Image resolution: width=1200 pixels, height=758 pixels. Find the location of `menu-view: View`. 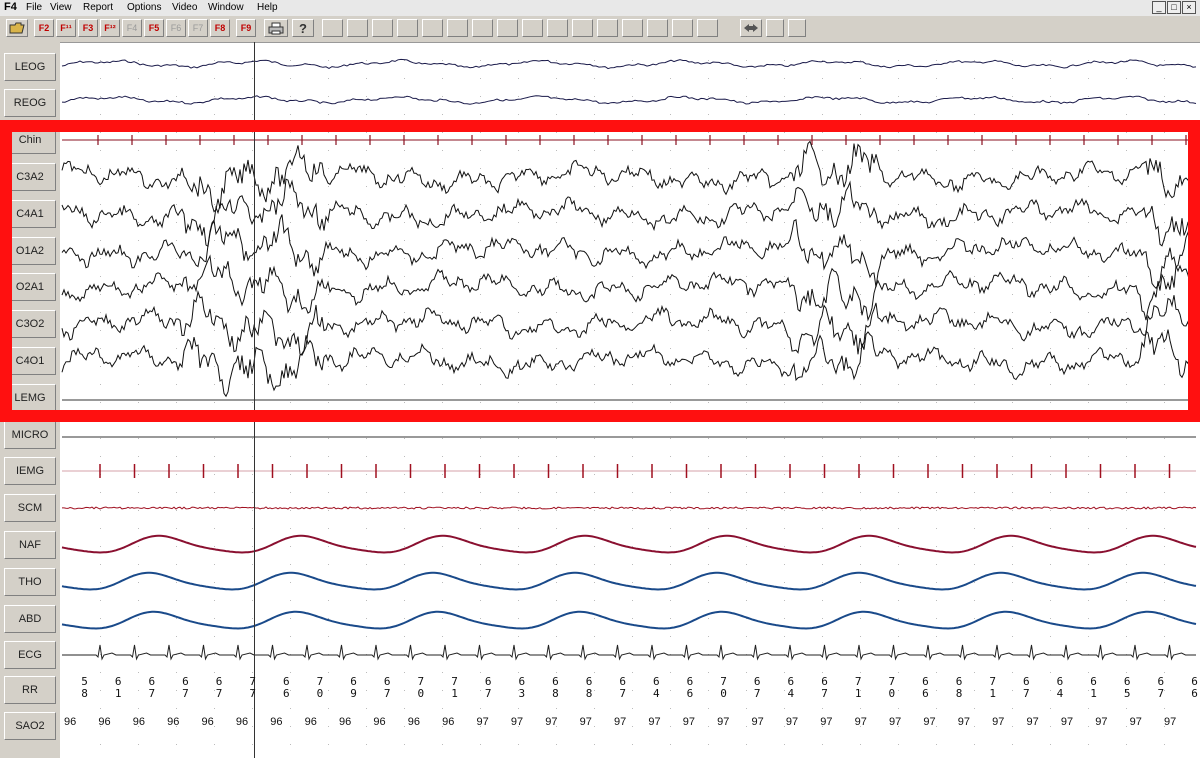

menu-view: View is located at coordinates (61, 7).